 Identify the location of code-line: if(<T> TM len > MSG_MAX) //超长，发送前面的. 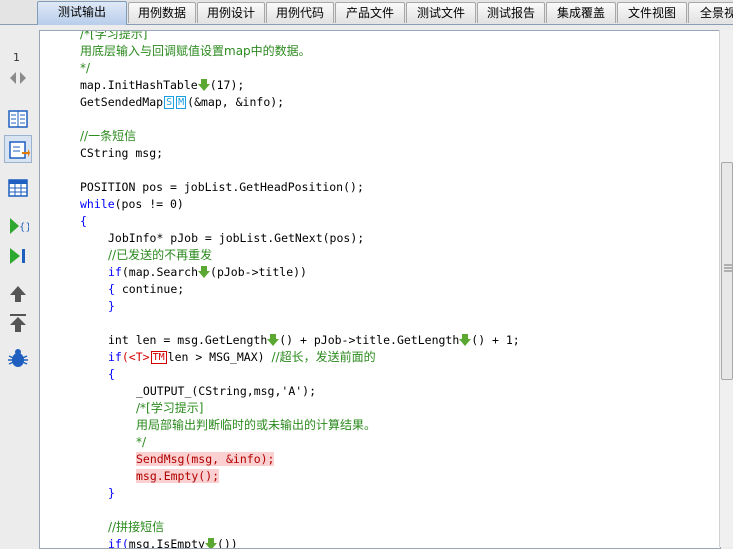
(242, 357).